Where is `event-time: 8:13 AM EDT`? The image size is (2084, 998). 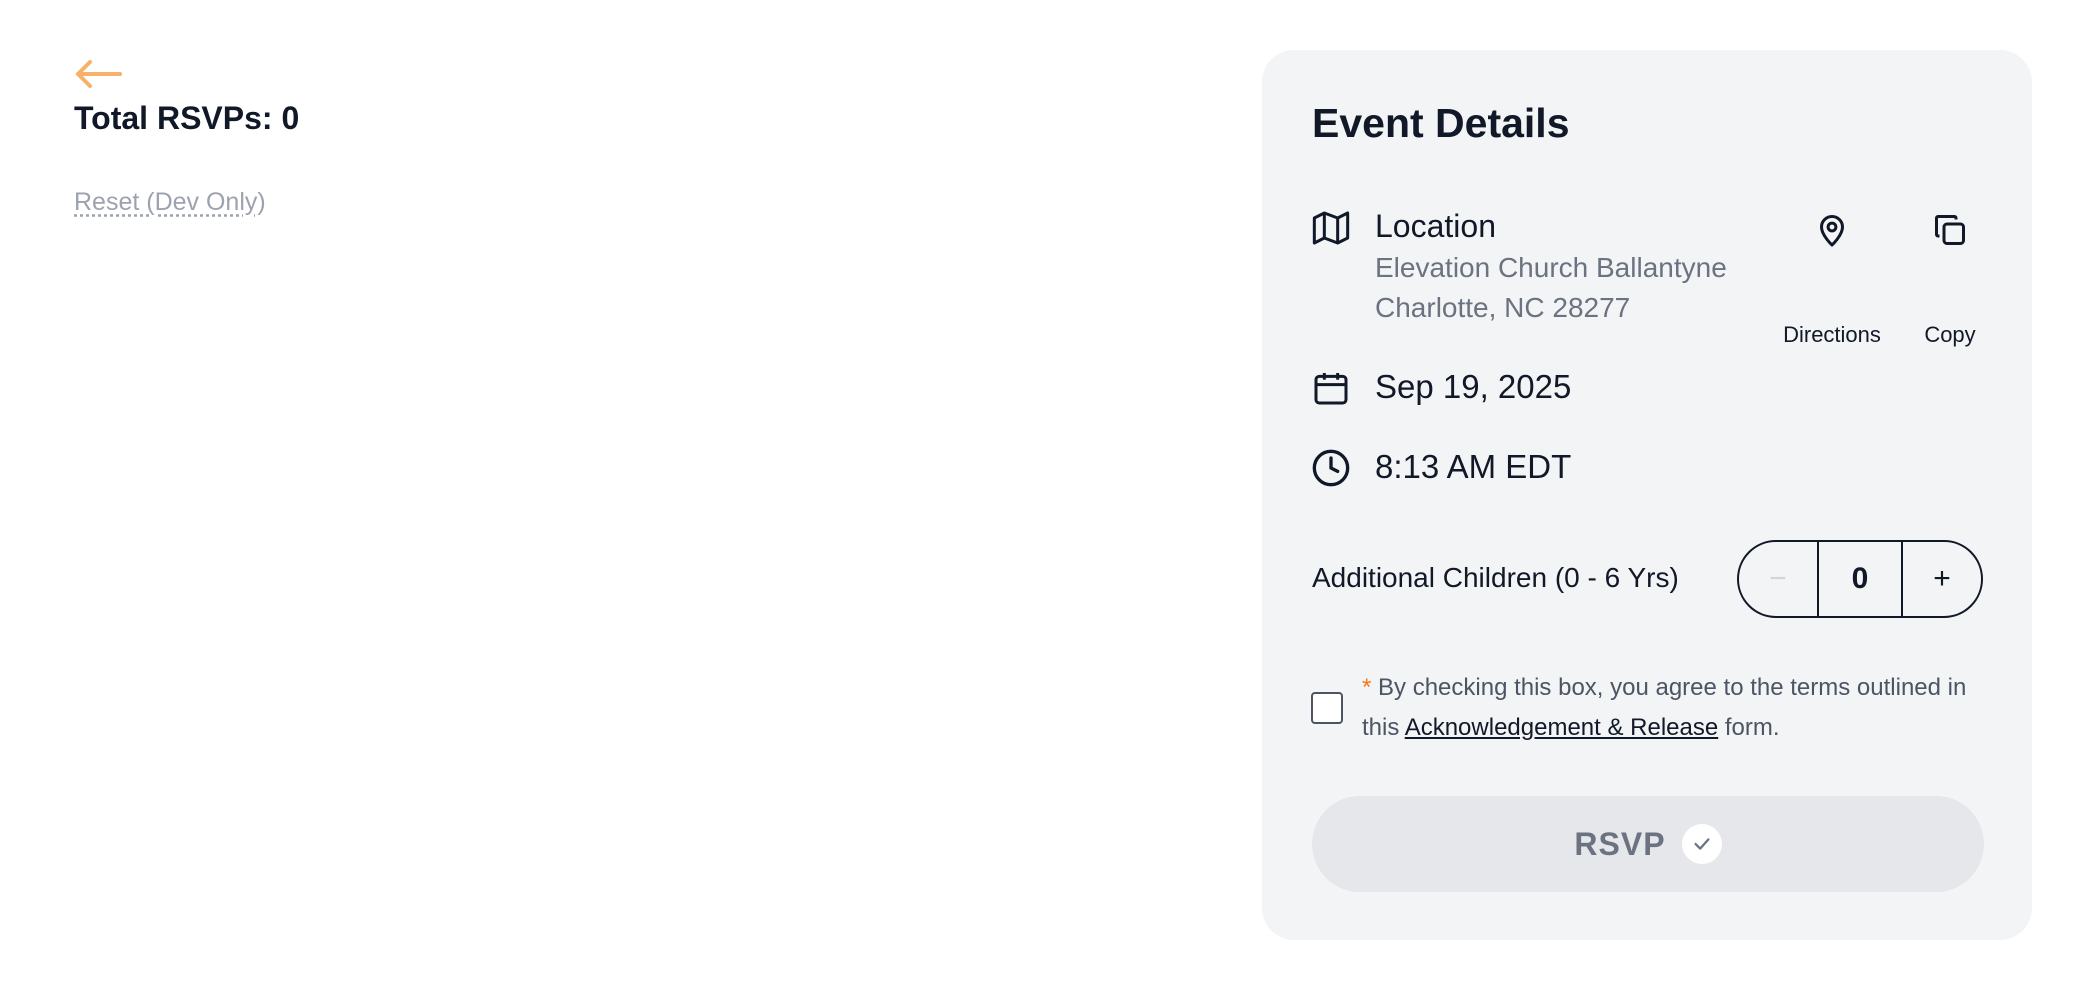 event-time: 8:13 AM EDT is located at coordinates (1473, 466).